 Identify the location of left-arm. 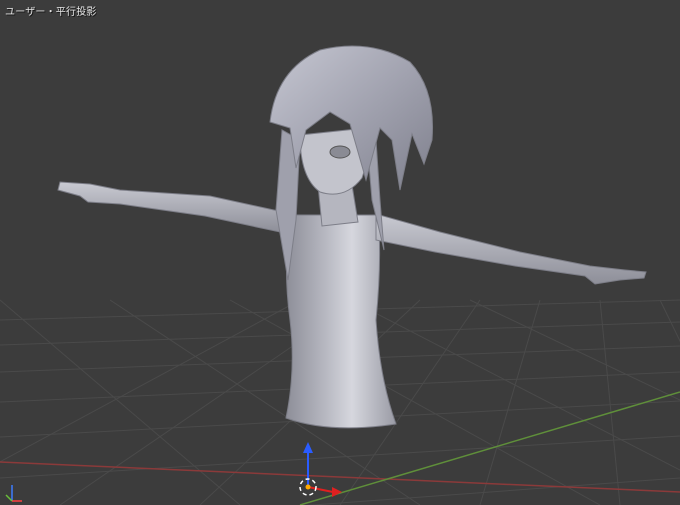
(175, 207).